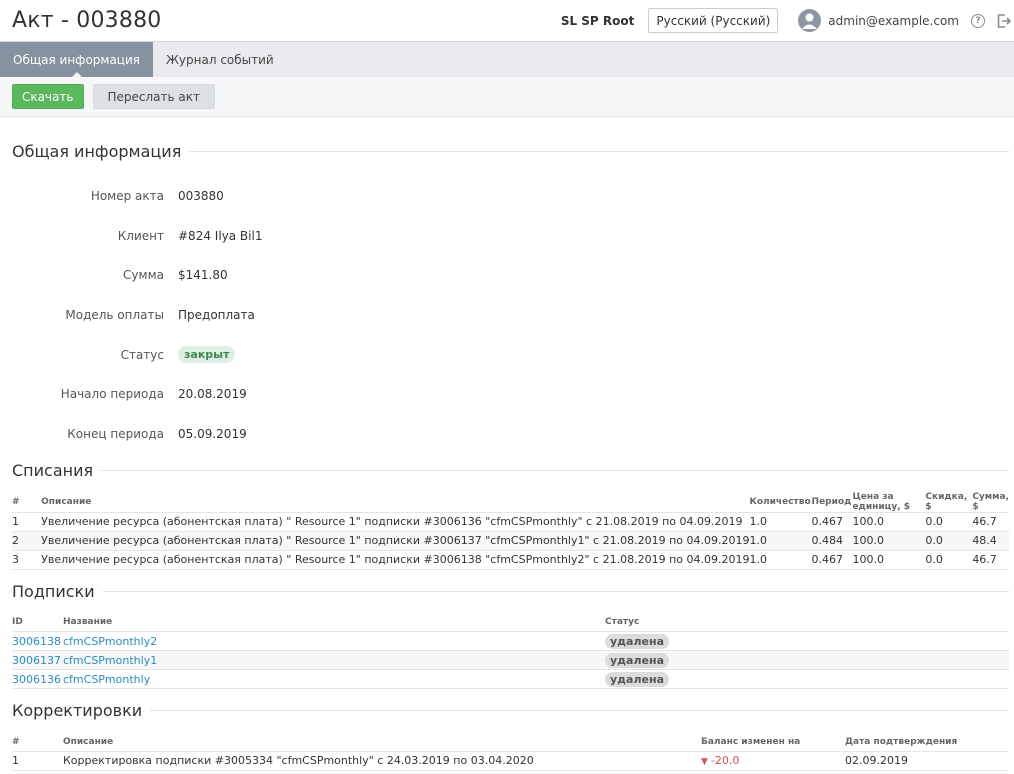  What do you see at coordinates (88, 622) in the screenshot?
I see `column-header: Название` at bounding box center [88, 622].